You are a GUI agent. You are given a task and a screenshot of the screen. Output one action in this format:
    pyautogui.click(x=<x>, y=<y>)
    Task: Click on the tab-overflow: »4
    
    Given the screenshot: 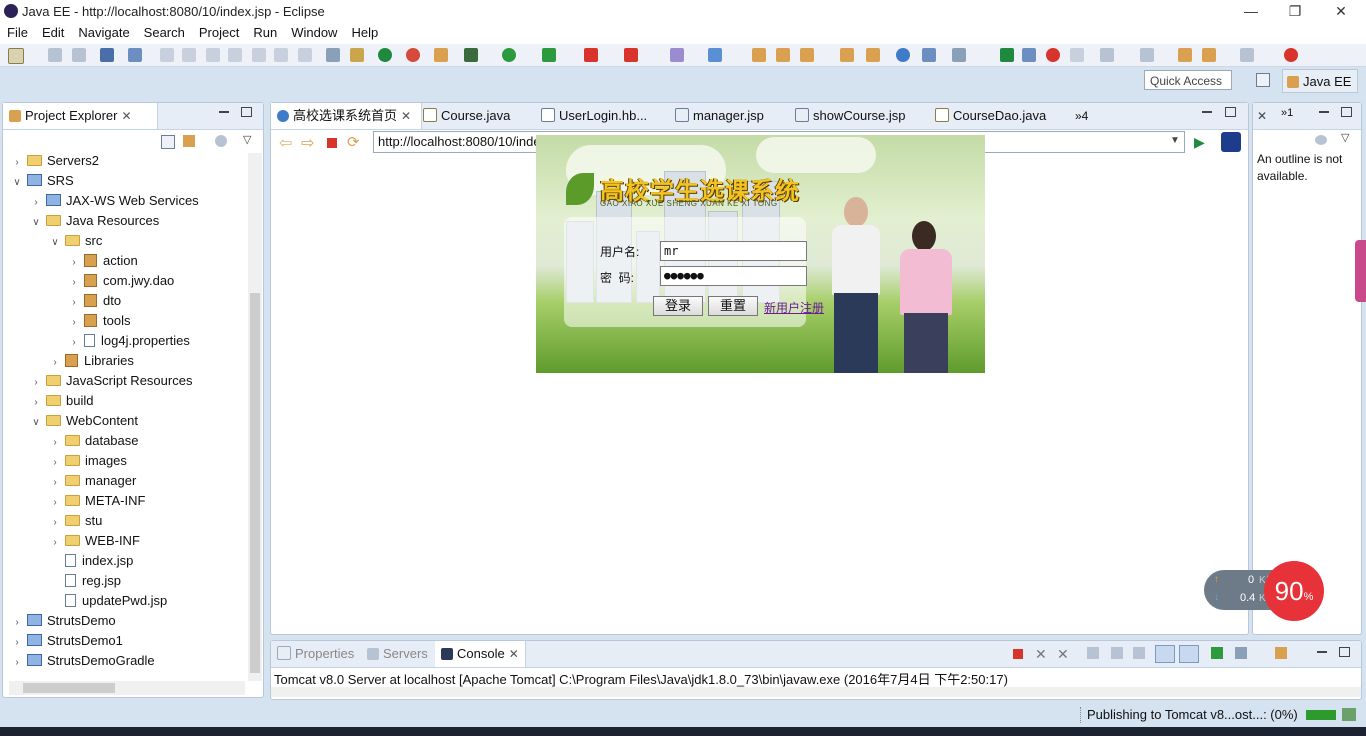 What is the action you would take?
    pyautogui.click(x=1081, y=116)
    